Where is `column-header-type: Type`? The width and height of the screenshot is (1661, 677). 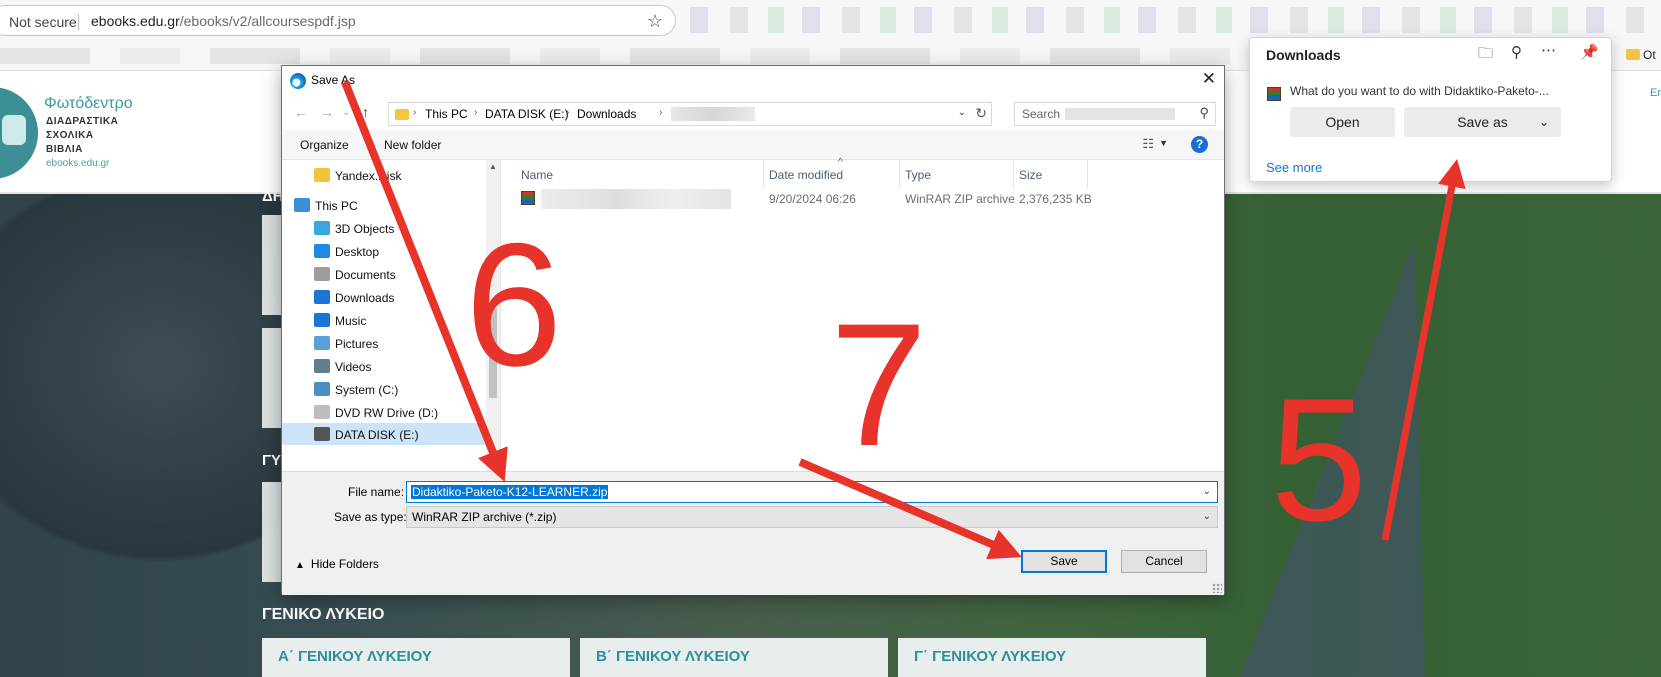 column-header-type: Type is located at coordinates (918, 175).